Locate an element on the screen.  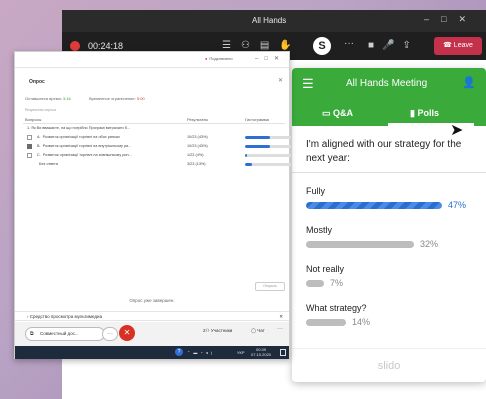
remaining-label: Оставшееся время: is located at coordinates (43, 98).